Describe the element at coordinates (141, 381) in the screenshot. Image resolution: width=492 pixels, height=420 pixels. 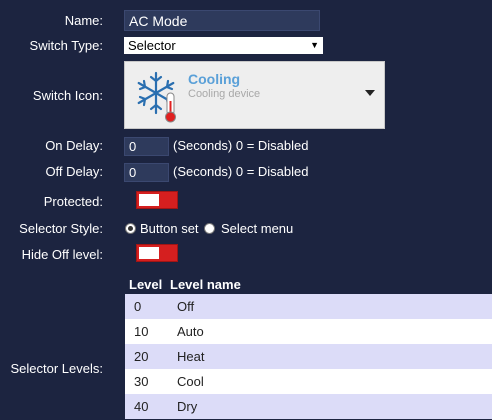
I see `level-cell: 30` at that location.